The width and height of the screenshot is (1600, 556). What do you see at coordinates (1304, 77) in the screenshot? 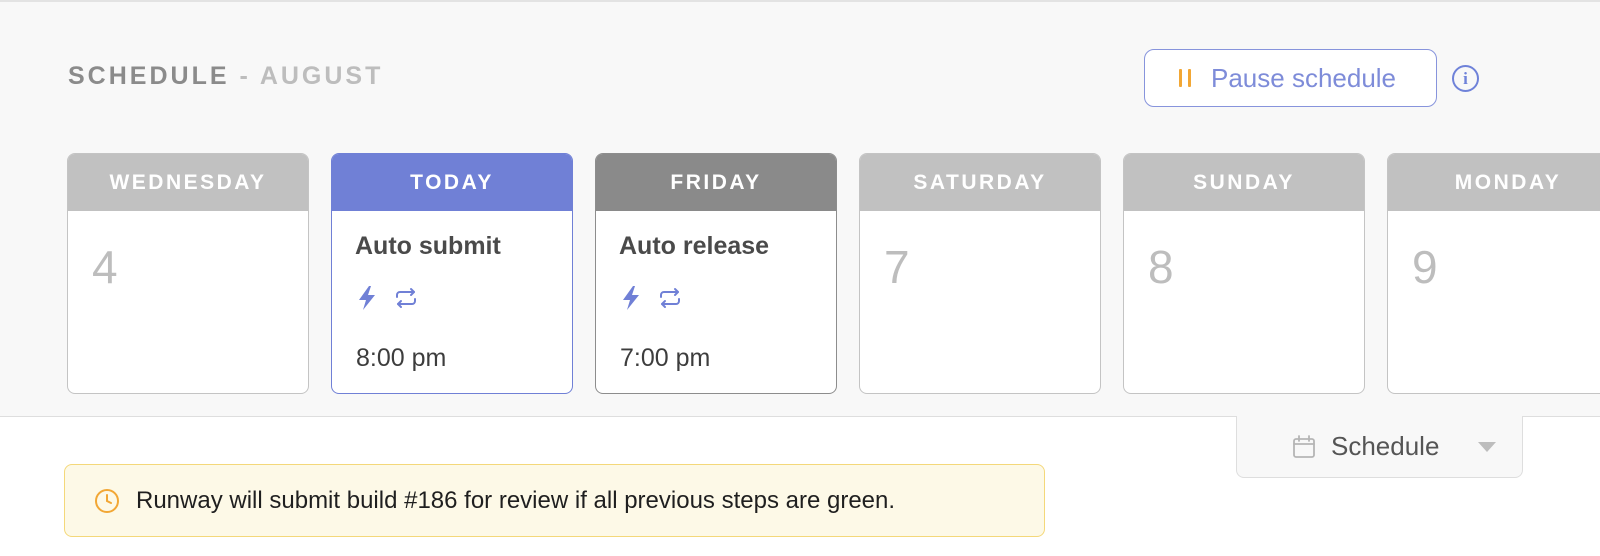
I see `pause-schedule-label: Pause schedule` at bounding box center [1304, 77].